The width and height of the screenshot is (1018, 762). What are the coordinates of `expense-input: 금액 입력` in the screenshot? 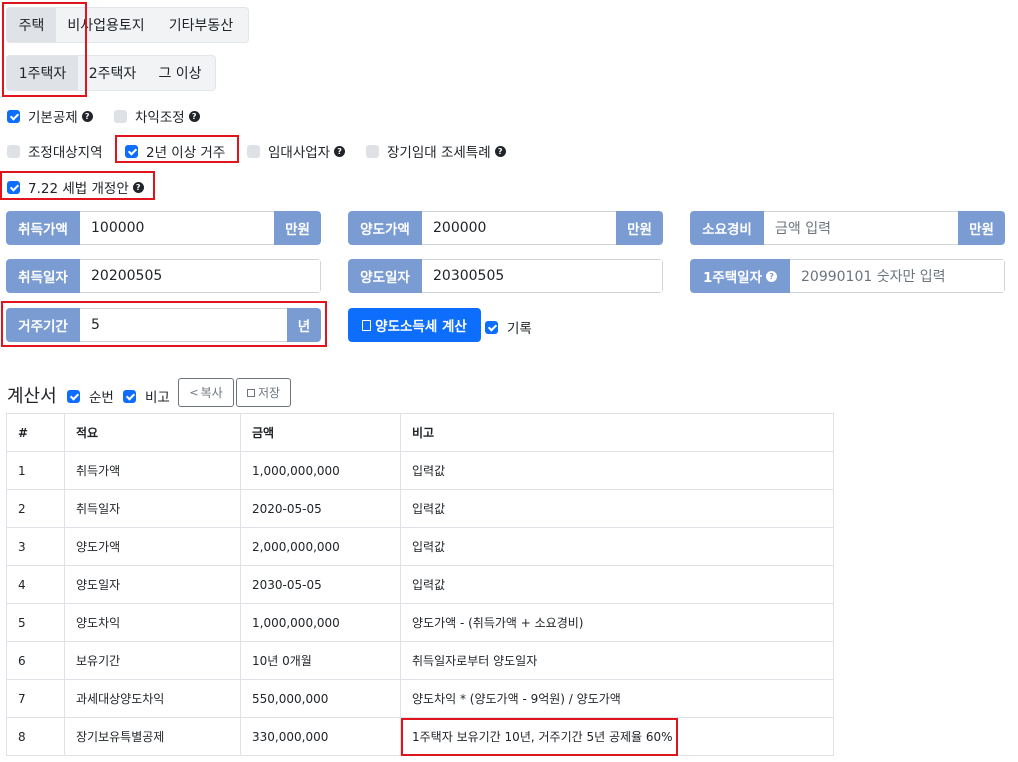 It's located at (861, 228).